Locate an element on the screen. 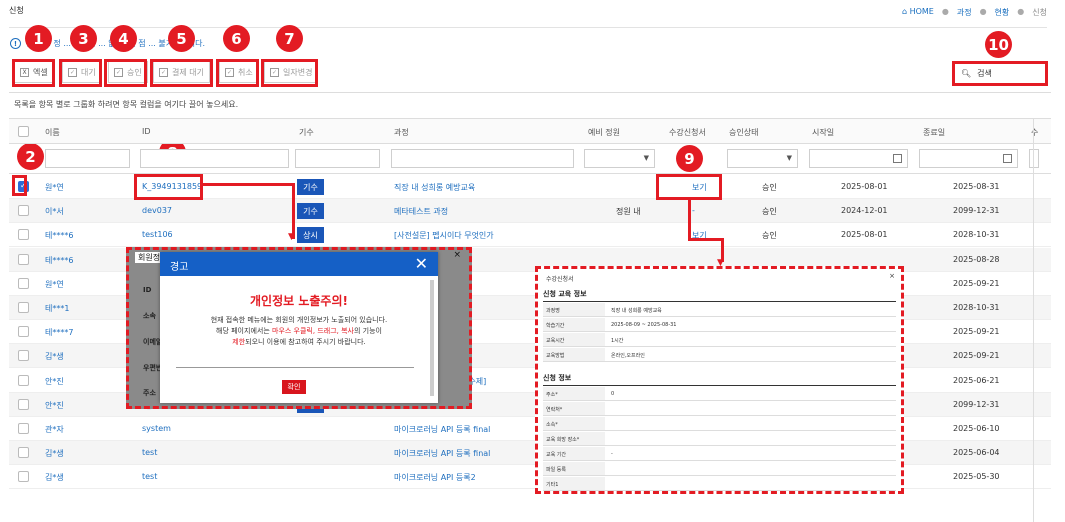 This screenshot has height=522, width=1065. highlight-excel is located at coordinates (33, 73).